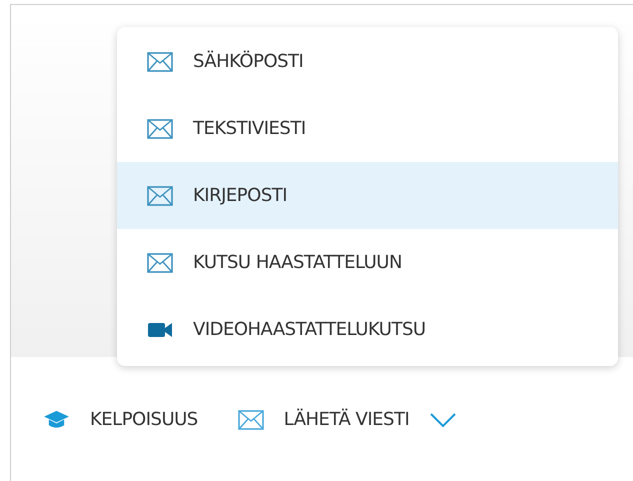 The width and height of the screenshot is (633, 481). I want to click on action-button: KELPOISUUS, so click(120, 419).